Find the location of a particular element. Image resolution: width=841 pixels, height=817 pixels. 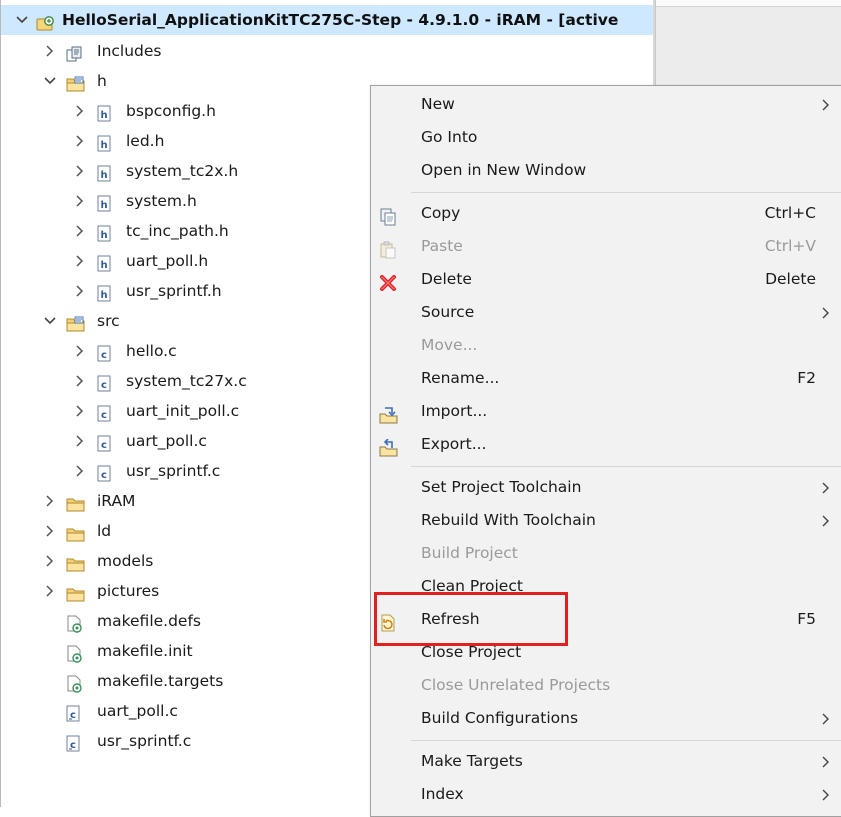

menu-item-copy: Copy Ctrl+C is located at coordinates (606, 213).